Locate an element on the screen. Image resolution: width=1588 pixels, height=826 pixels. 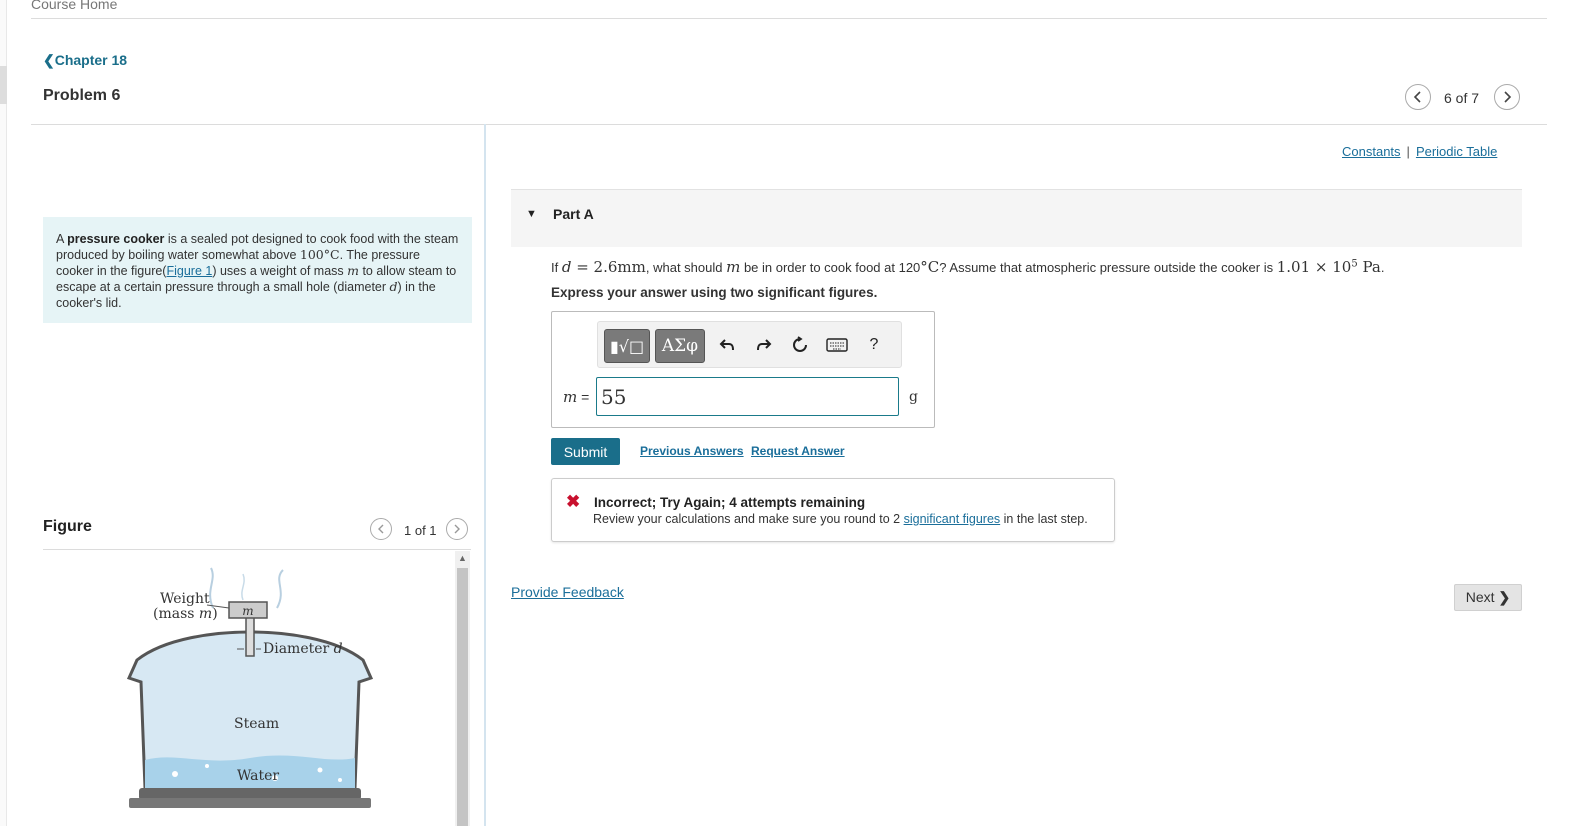
problem-term: pressure cooker is located at coordinates (116, 239).